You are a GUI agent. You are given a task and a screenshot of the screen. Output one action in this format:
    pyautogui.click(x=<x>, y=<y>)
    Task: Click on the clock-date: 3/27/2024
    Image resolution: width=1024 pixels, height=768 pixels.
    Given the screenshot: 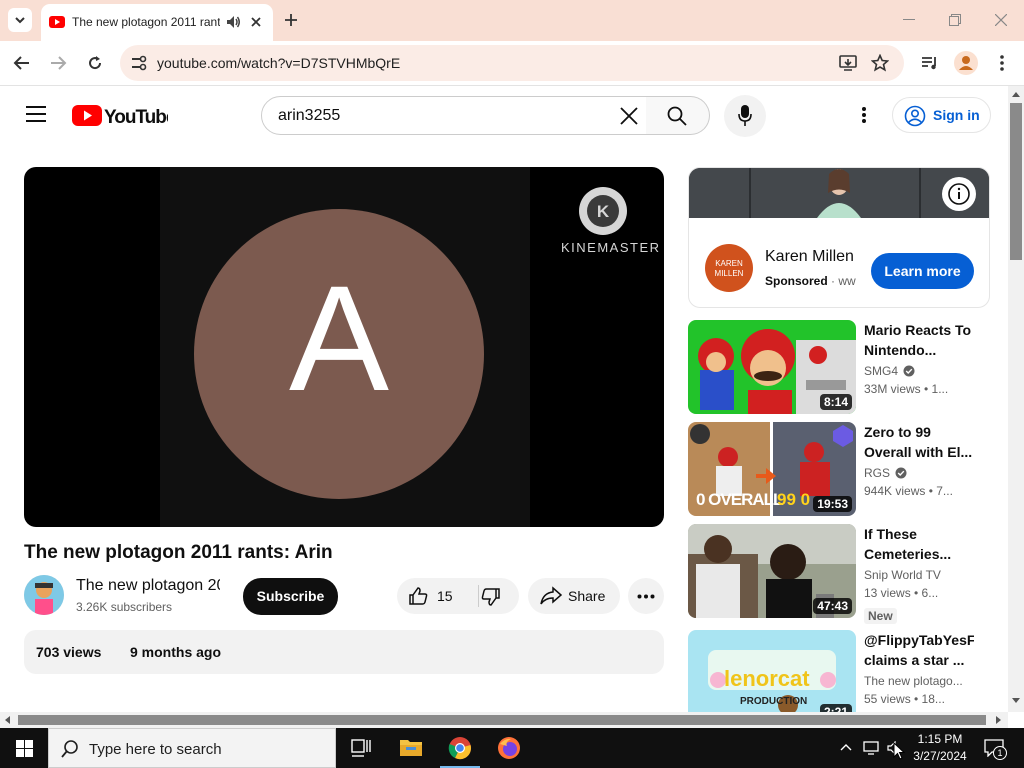 What is the action you would take?
    pyautogui.click(x=940, y=756)
    